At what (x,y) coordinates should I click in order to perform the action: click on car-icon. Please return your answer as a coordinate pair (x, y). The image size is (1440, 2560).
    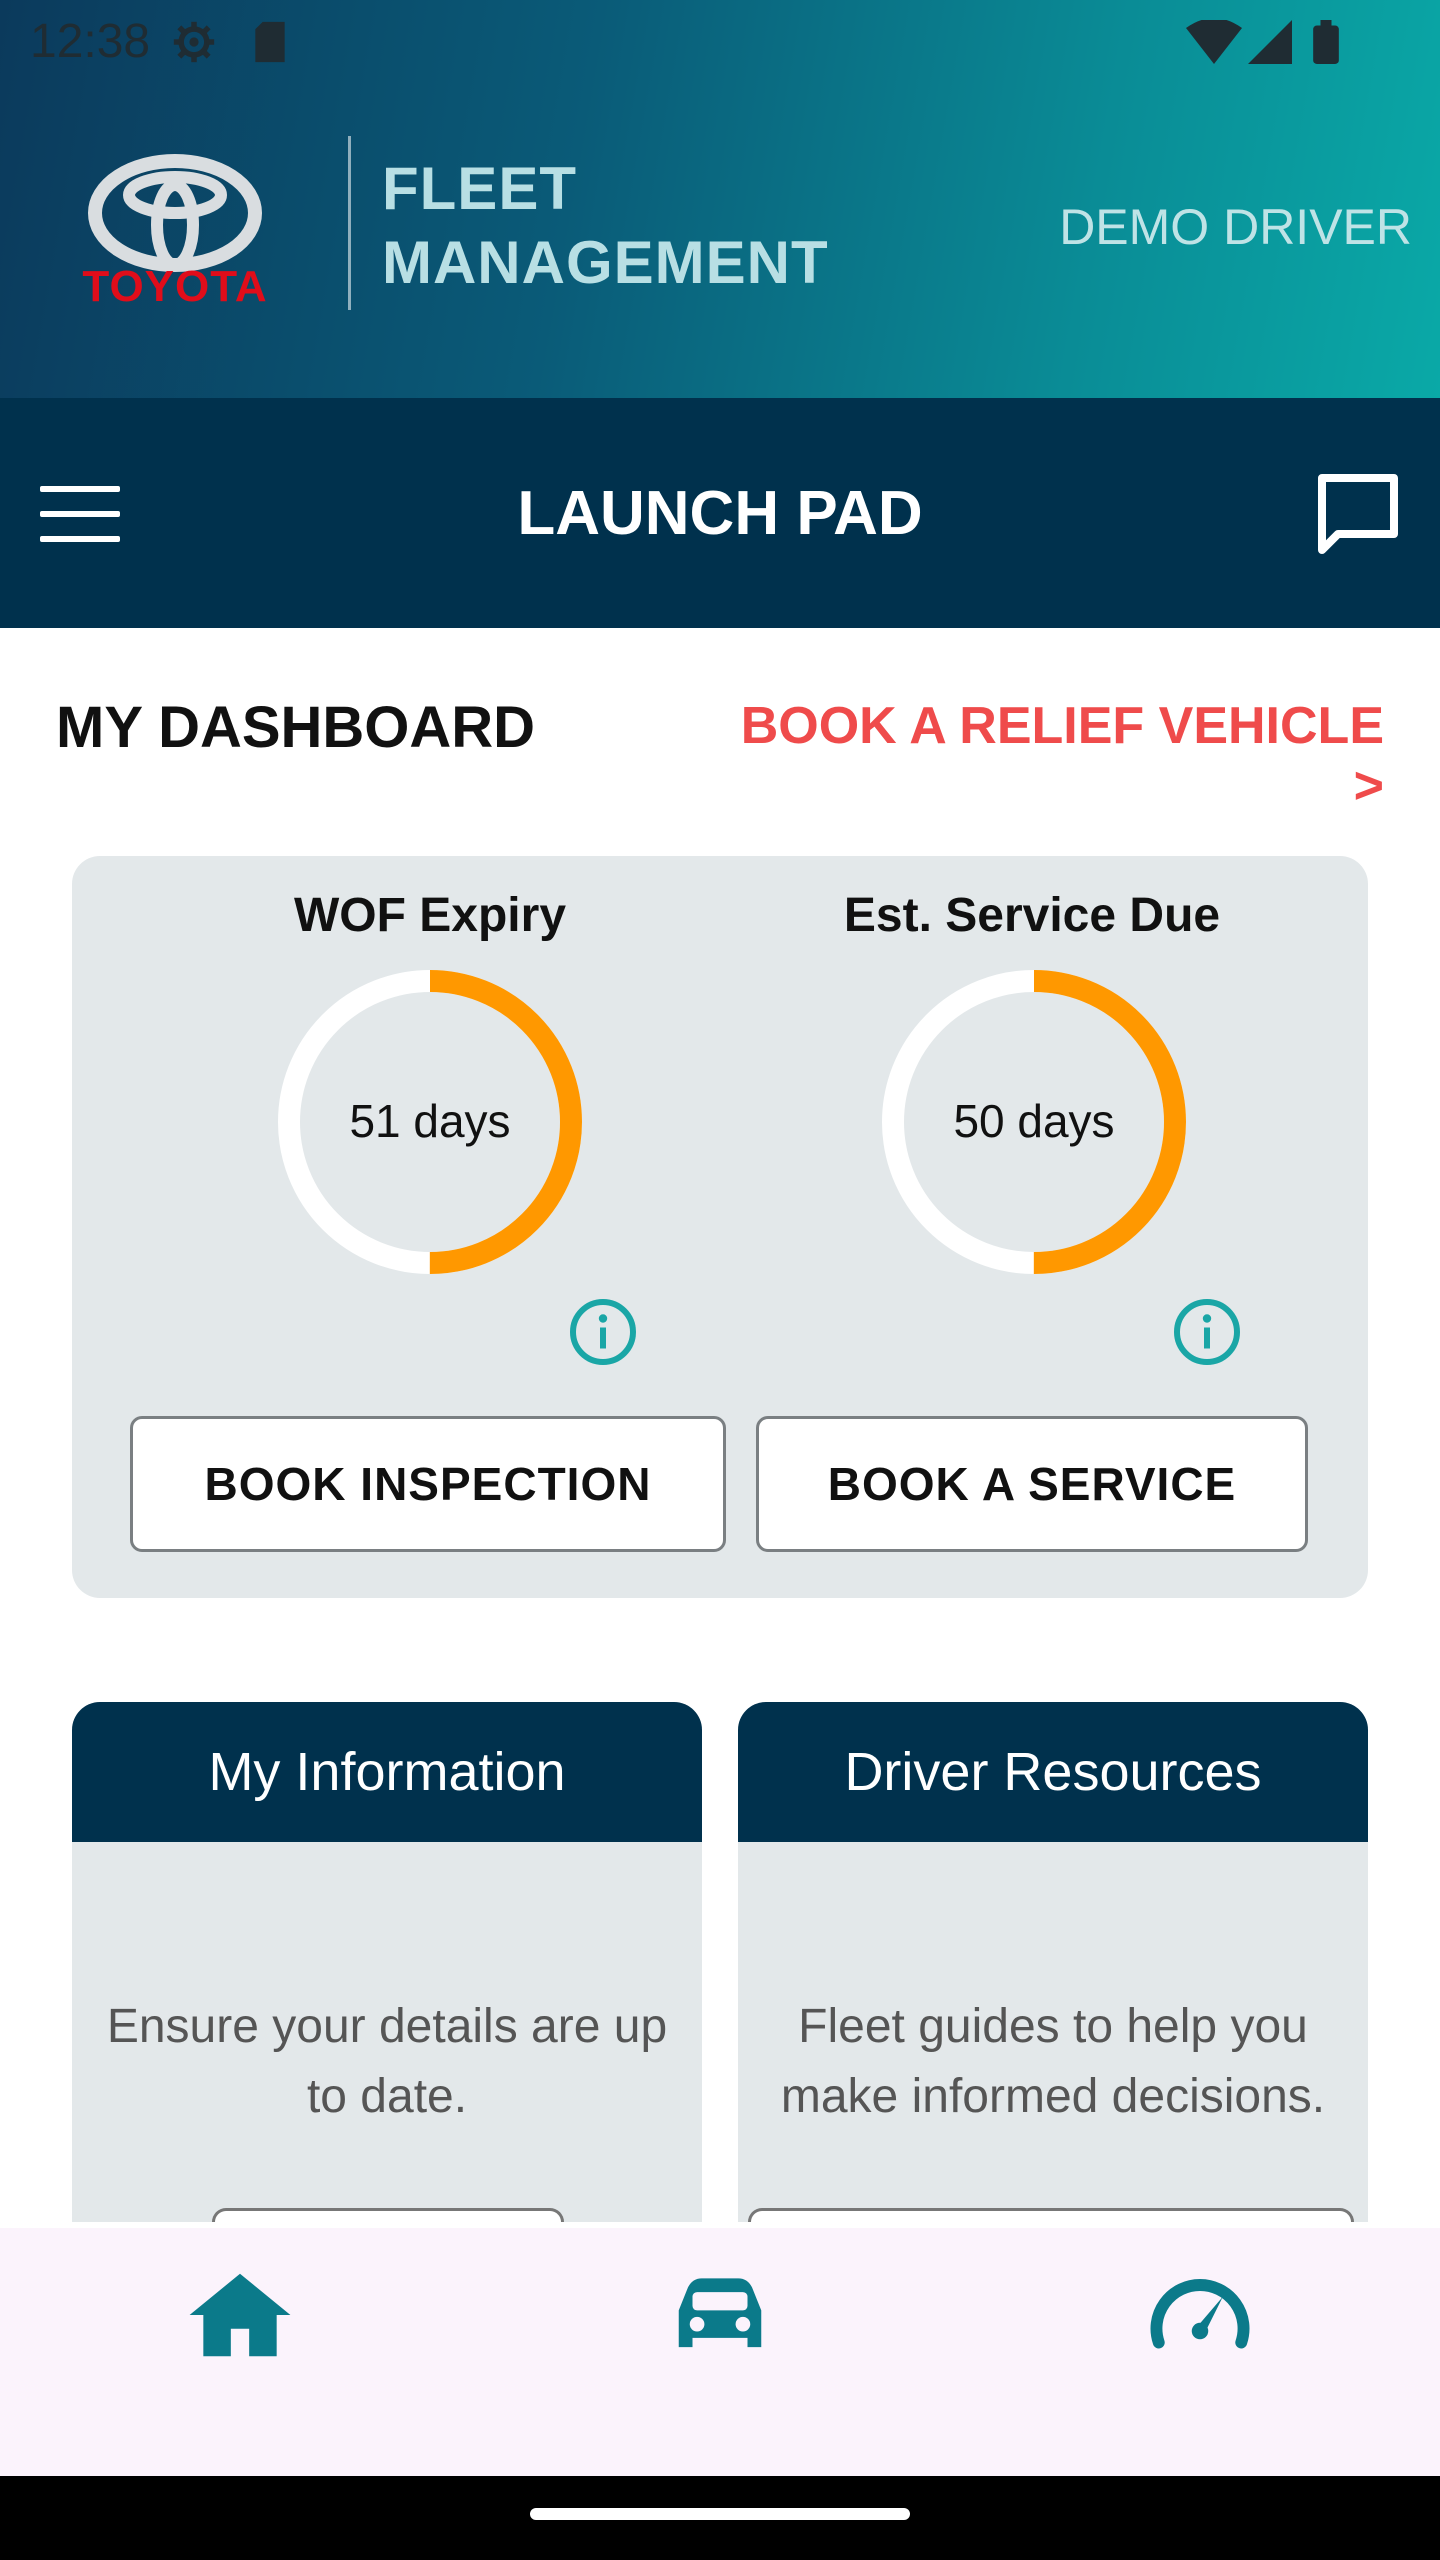
    Looking at the image, I should click on (720, 2315).